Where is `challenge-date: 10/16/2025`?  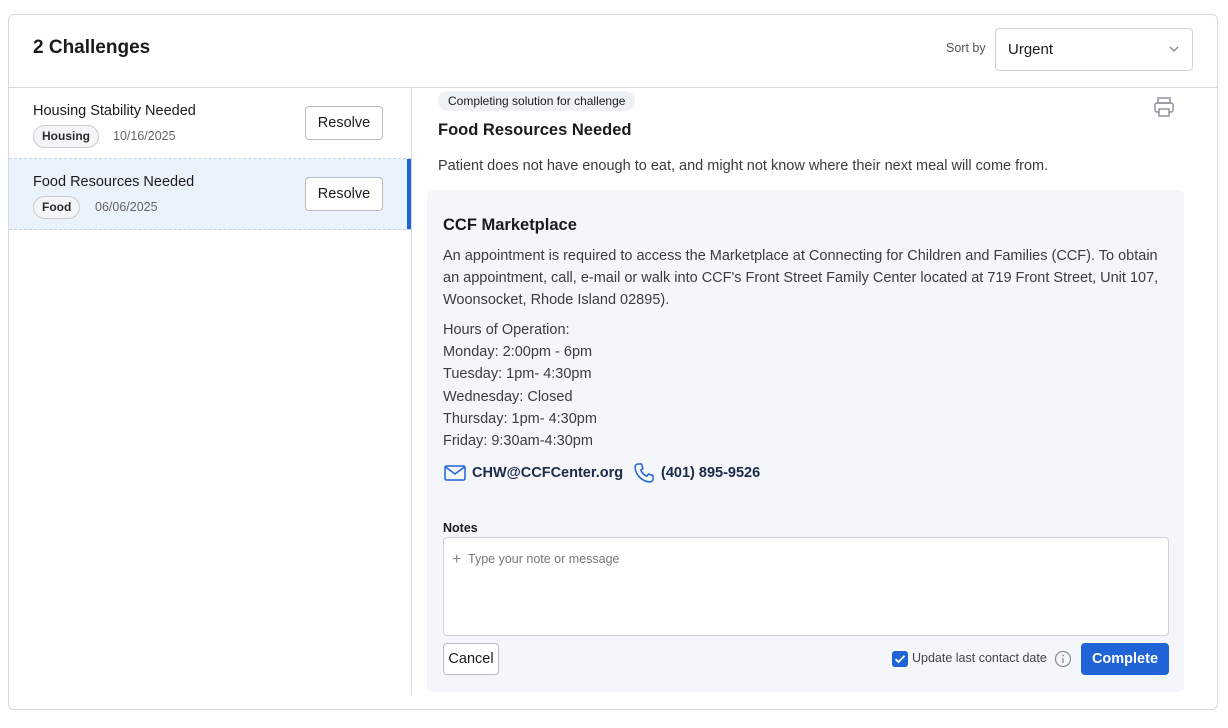
challenge-date: 10/16/2025 is located at coordinates (144, 136).